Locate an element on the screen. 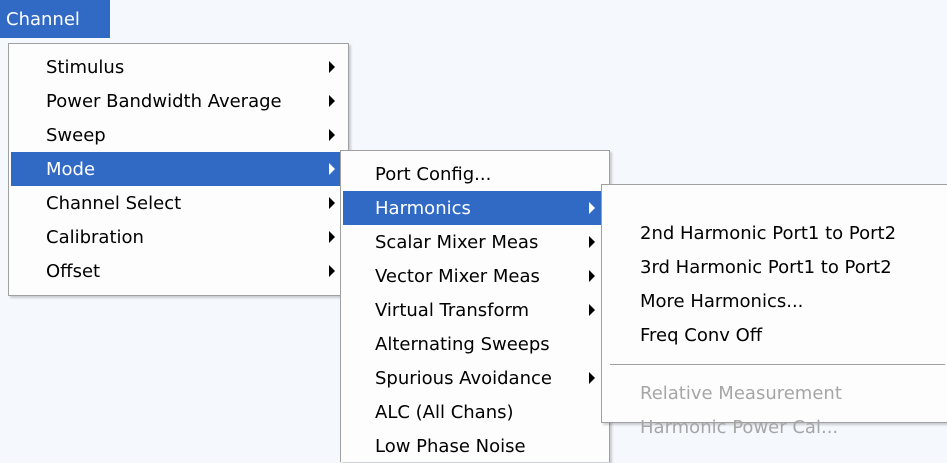  menu-item-2nd-harmonic: 2nd Harmonic Port1 to Port2 is located at coordinates (774, 233).